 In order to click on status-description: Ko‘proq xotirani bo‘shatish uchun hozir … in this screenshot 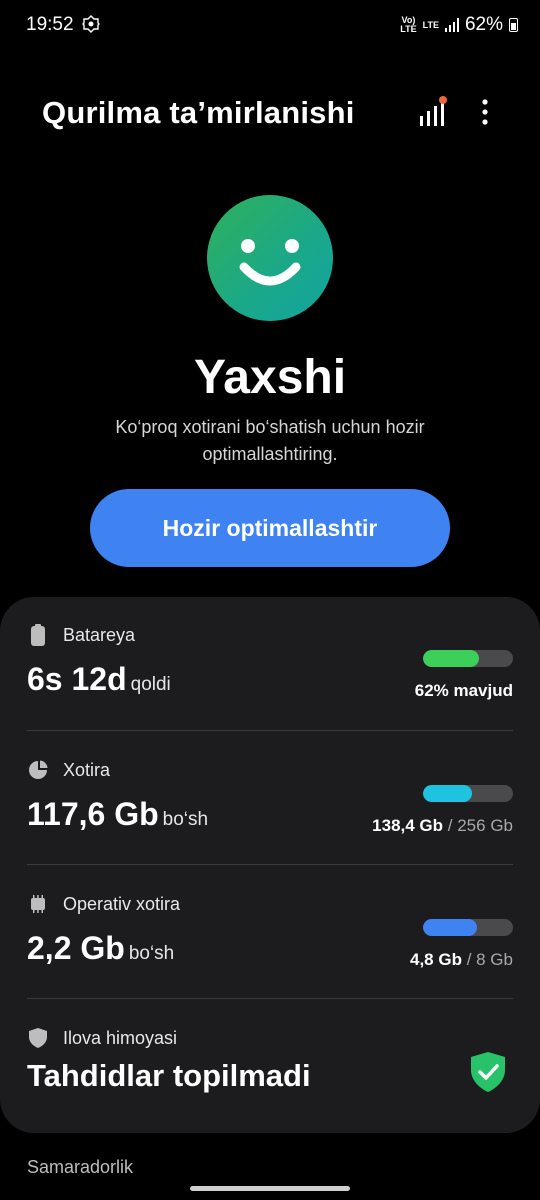, I will do `click(270, 440)`.